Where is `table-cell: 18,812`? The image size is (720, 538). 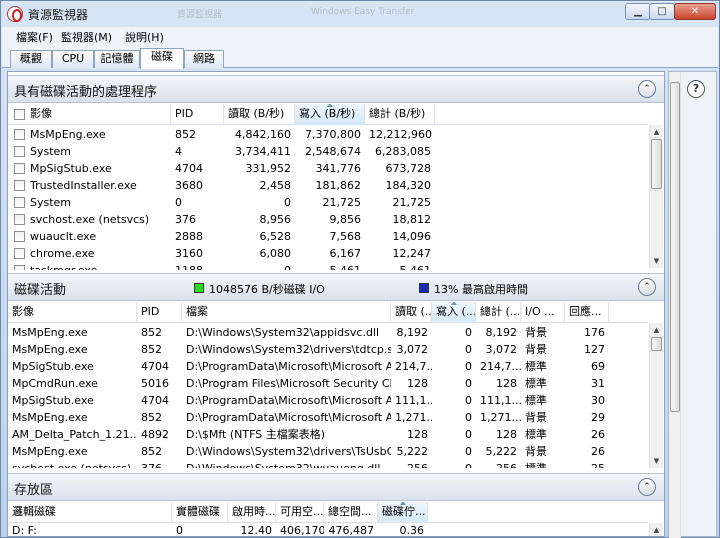 table-cell: 18,812 is located at coordinates (412, 219).